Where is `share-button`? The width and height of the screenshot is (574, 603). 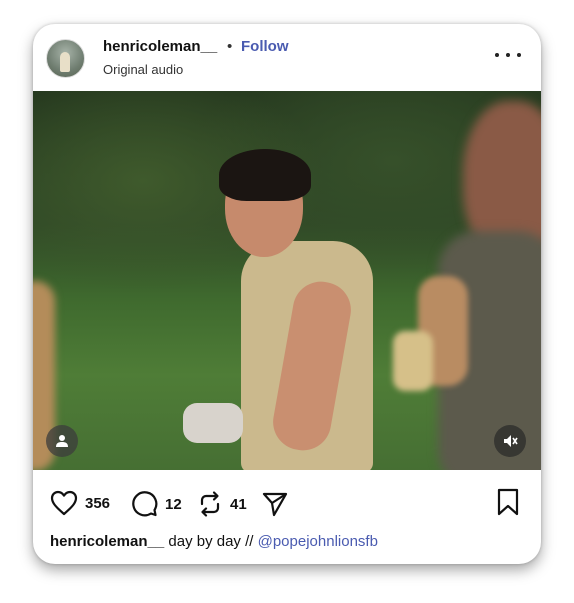 share-button is located at coordinates (275, 504).